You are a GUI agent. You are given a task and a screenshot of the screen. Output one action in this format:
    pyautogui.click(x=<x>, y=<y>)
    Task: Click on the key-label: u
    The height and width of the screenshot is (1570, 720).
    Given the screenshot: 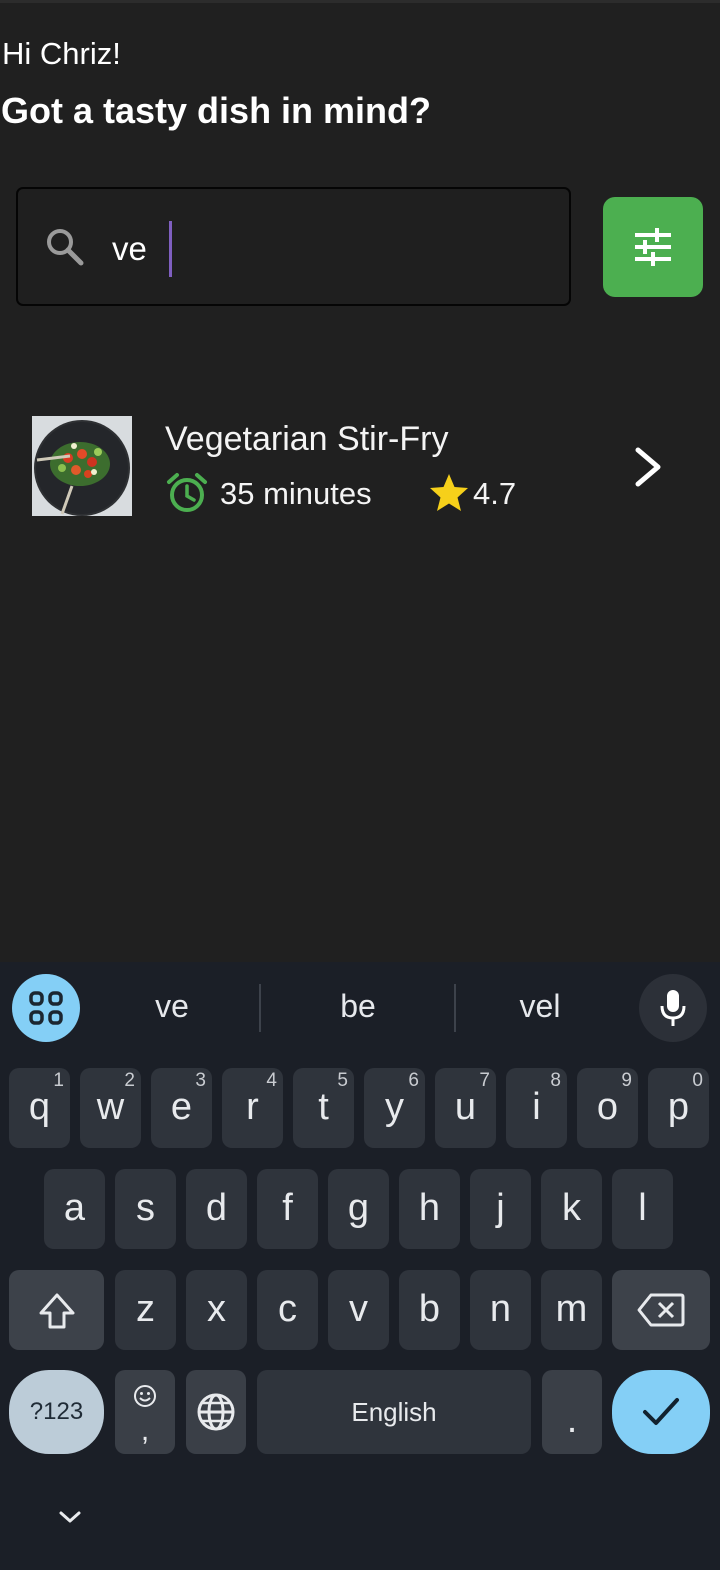 What is the action you would take?
    pyautogui.click(x=465, y=1107)
    